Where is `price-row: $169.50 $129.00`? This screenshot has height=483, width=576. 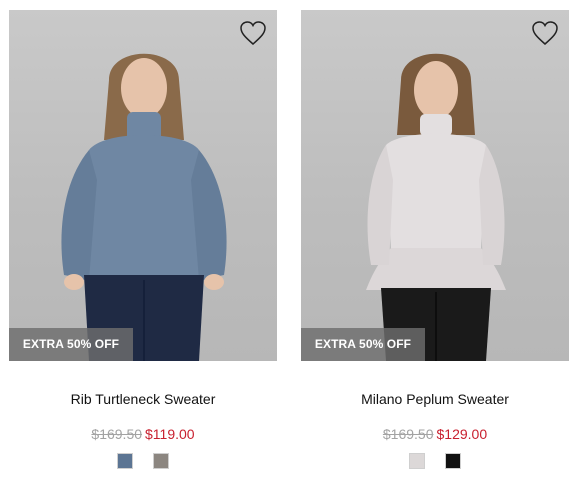
price-row: $169.50 $129.00 is located at coordinates (435, 434).